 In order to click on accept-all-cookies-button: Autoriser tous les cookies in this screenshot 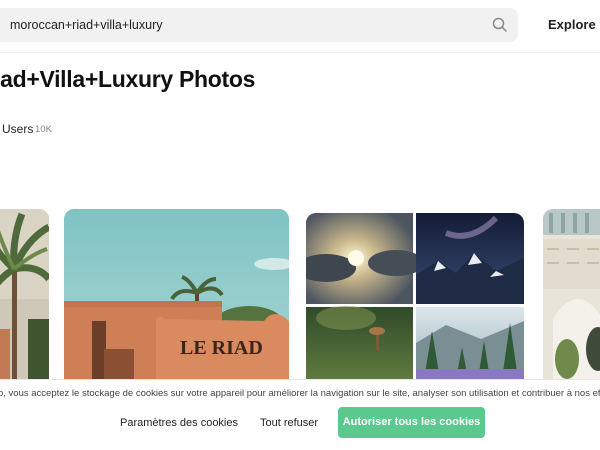, I will do `click(411, 422)`.